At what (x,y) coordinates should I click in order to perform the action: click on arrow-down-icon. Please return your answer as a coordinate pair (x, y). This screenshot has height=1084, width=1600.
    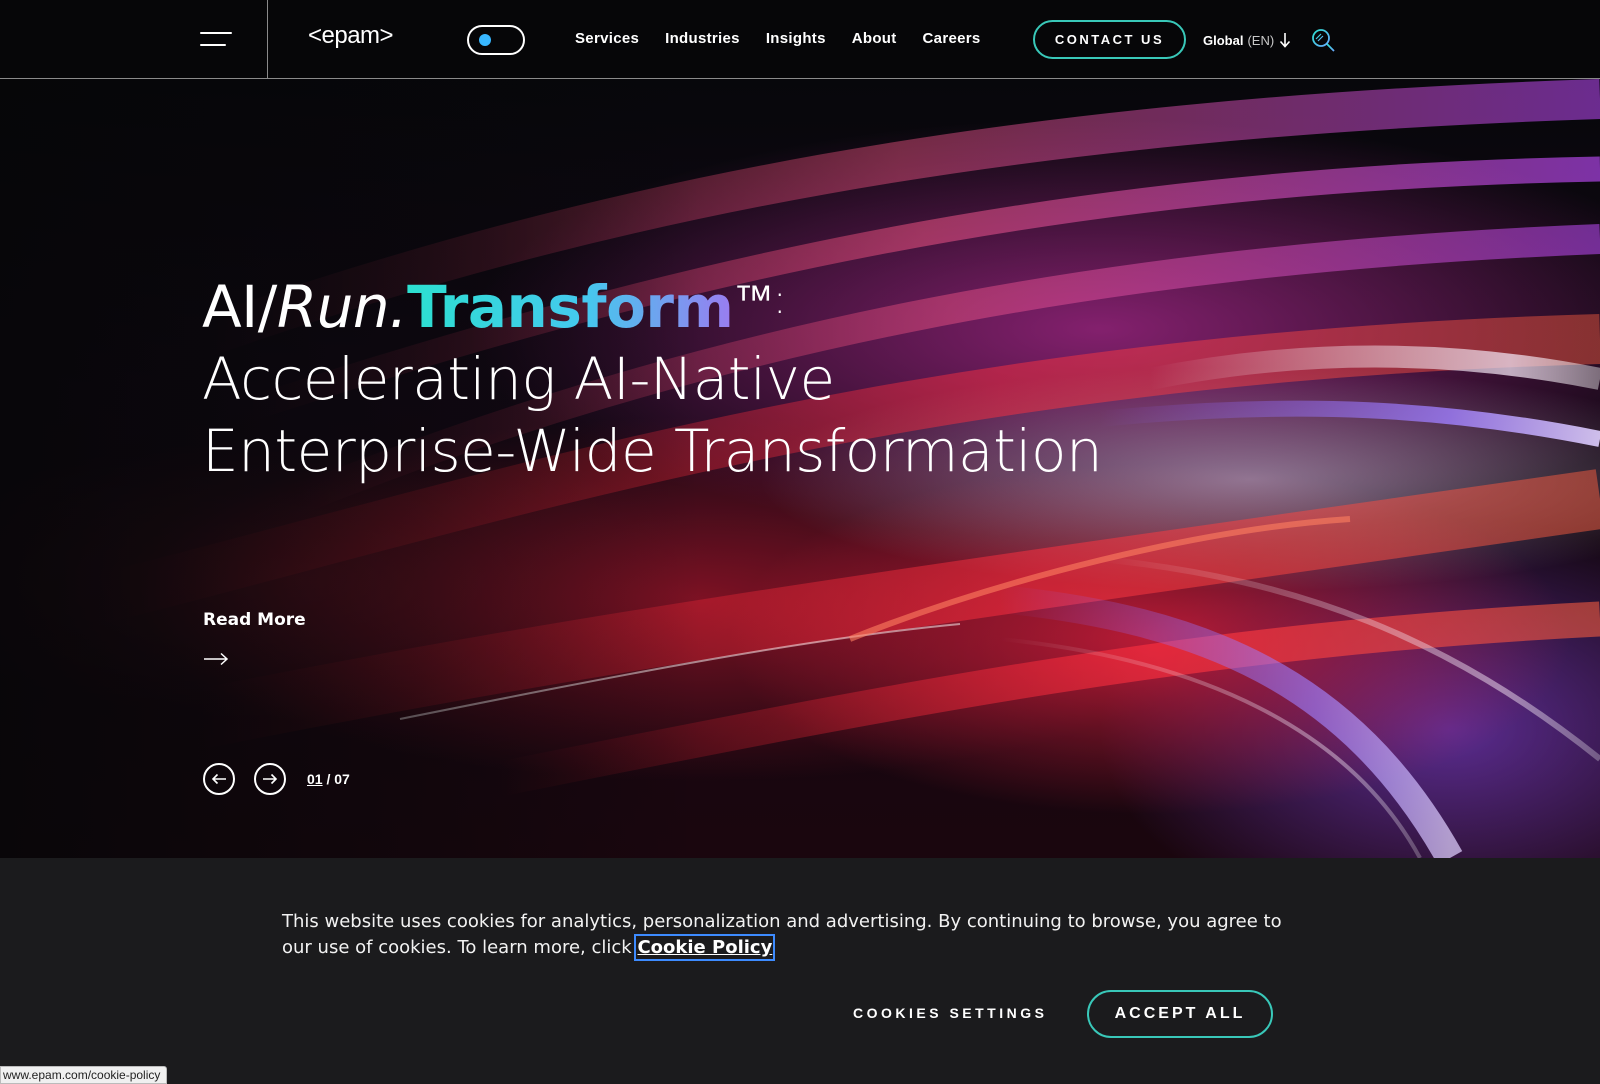
    Looking at the image, I should click on (1285, 40).